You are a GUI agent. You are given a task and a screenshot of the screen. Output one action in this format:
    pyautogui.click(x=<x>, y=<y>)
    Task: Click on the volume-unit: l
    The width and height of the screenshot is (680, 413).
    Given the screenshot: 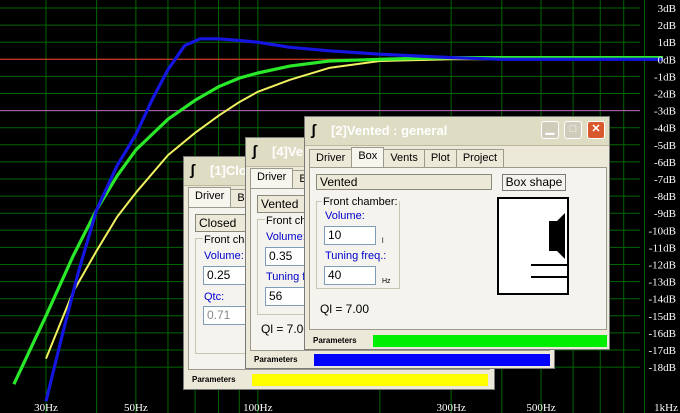 What is the action you would take?
    pyautogui.click(x=383, y=241)
    